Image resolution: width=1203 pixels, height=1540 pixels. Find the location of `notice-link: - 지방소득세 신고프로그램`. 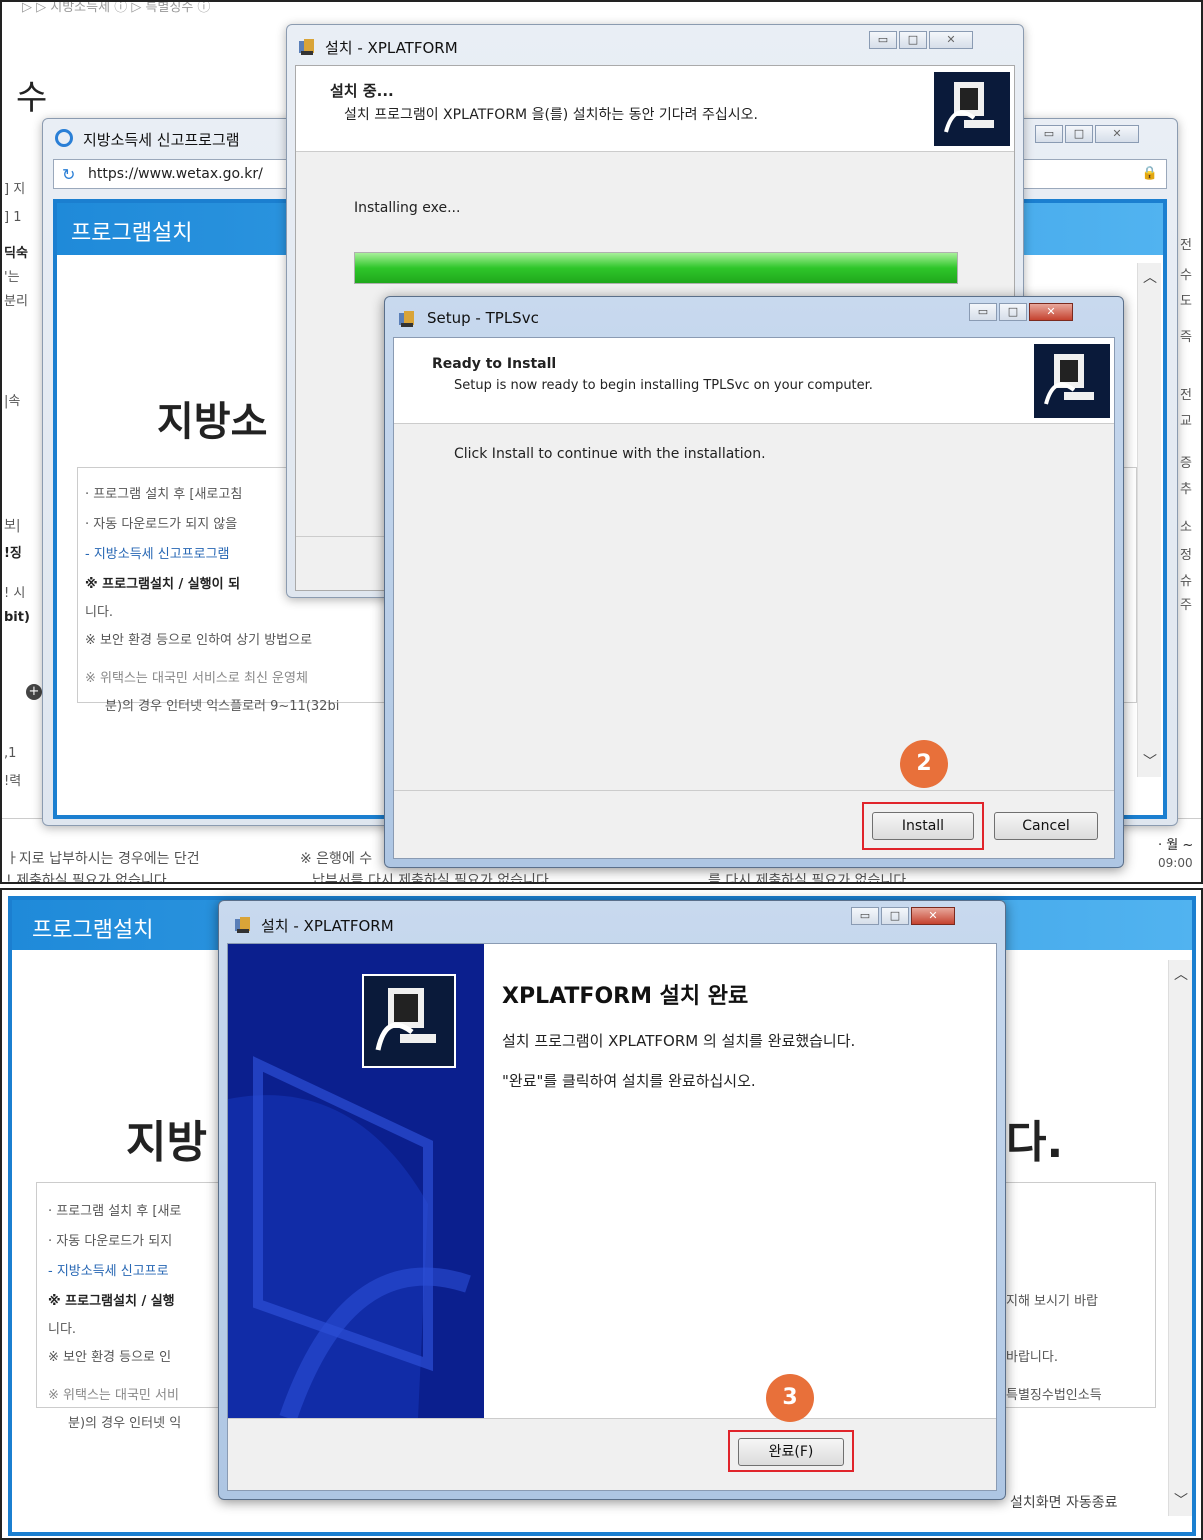

notice-link: - 지방소득세 신고프로그램 is located at coordinates (157, 552).